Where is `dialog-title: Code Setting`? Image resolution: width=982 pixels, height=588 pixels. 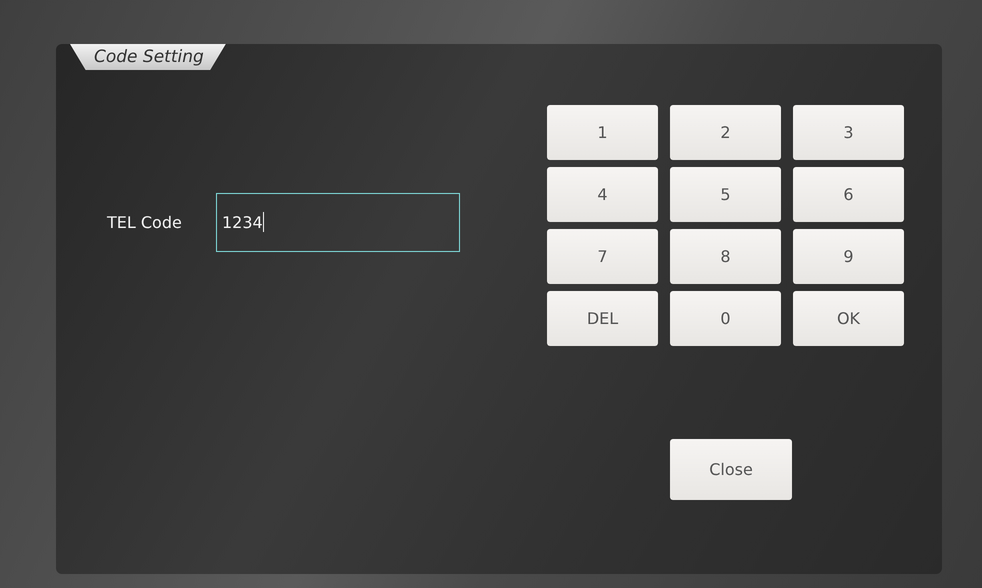 dialog-title: Code Setting is located at coordinates (148, 57).